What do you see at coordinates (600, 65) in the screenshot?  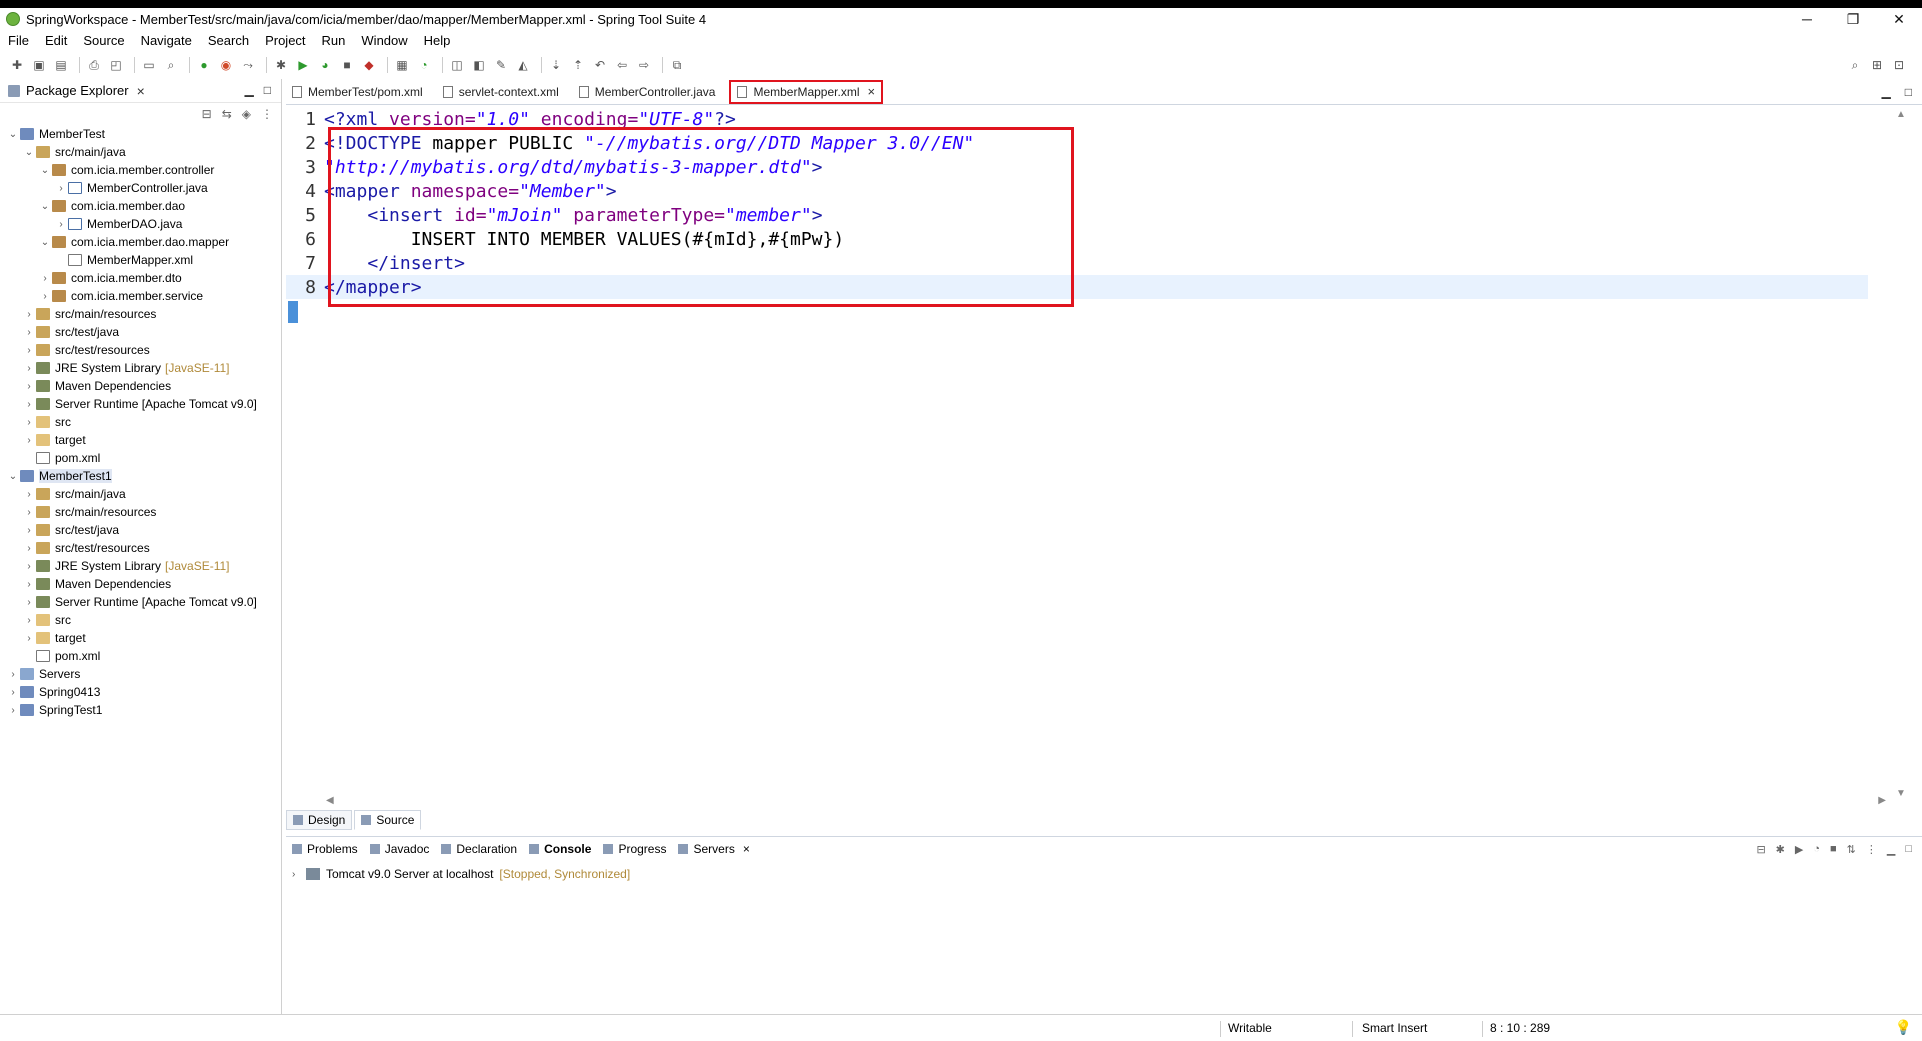 I see `last-edit-icon: ↶` at bounding box center [600, 65].